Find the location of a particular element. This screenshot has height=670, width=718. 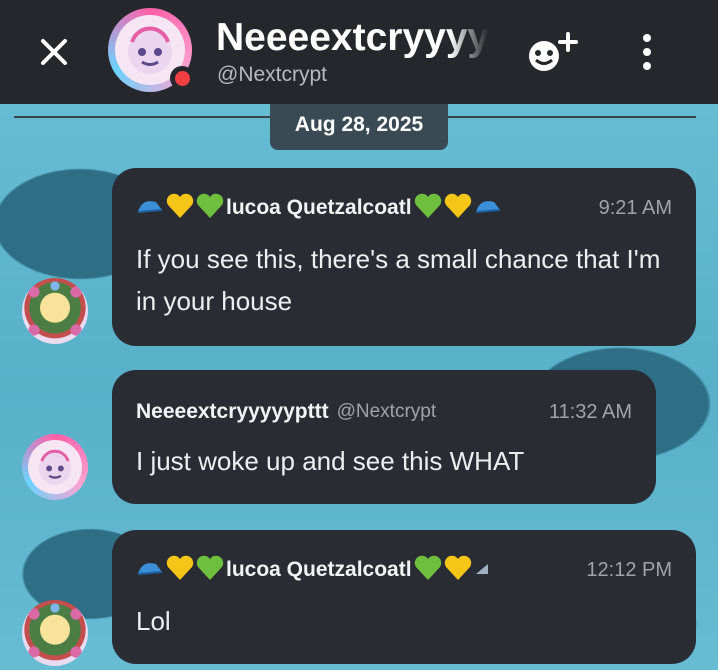

avatar-face-icon is located at coordinates (55, 467).